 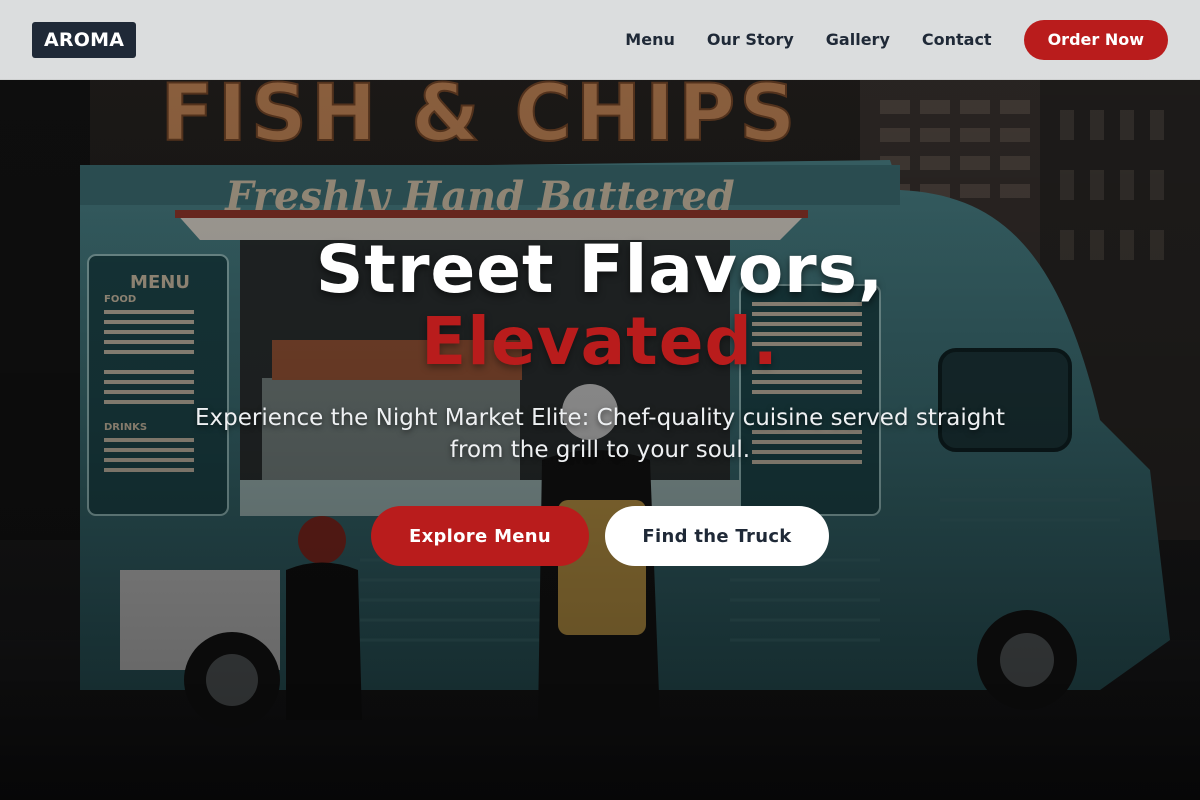 I want to click on find-truck-button: Find the Truck, so click(x=717, y=536).